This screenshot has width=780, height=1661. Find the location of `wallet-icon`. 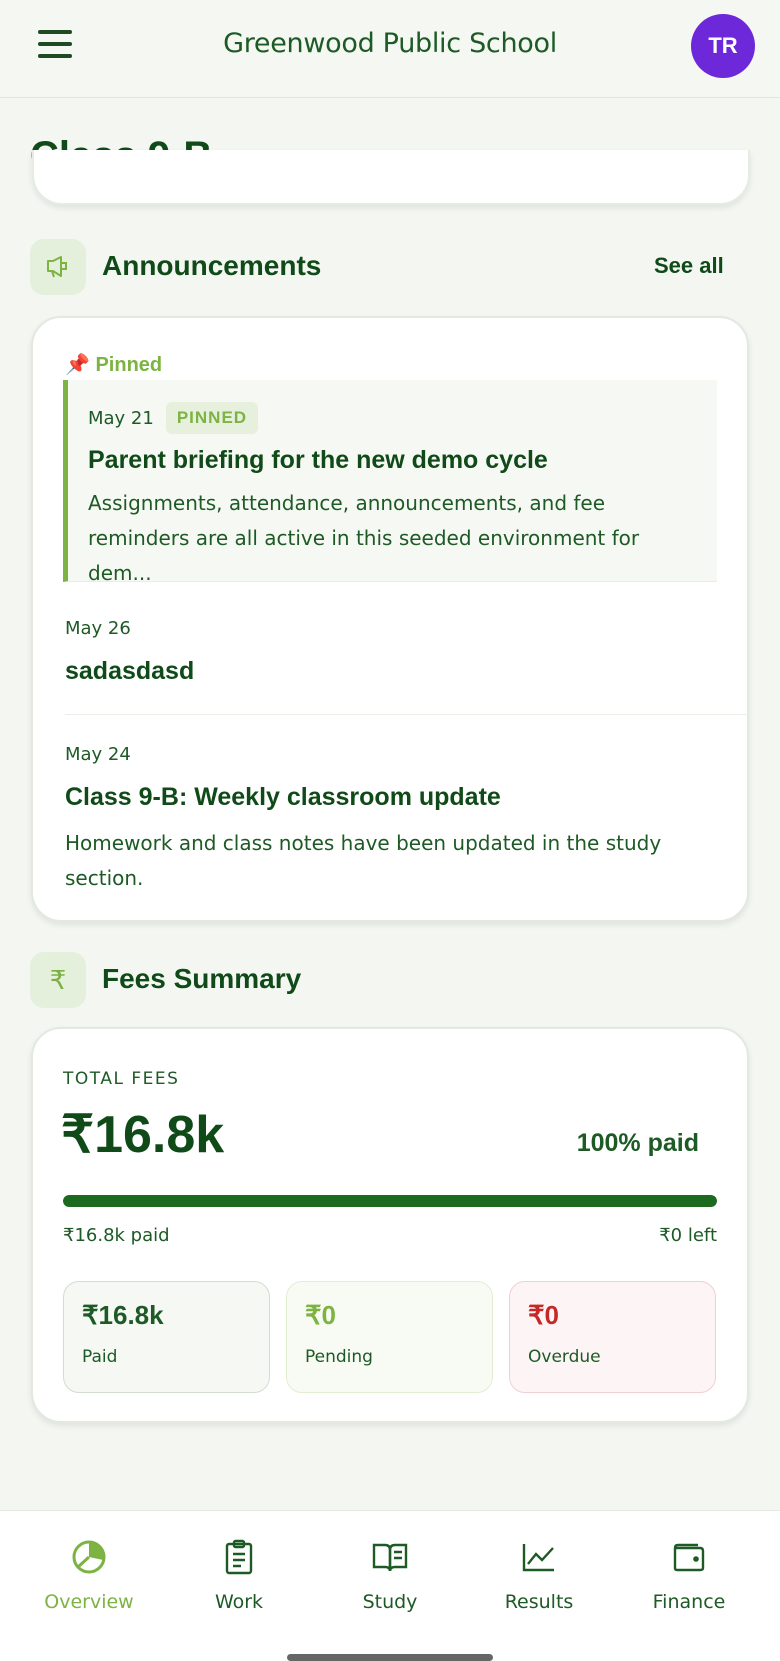

wallet-icon is located at coordinates (689, 1557).